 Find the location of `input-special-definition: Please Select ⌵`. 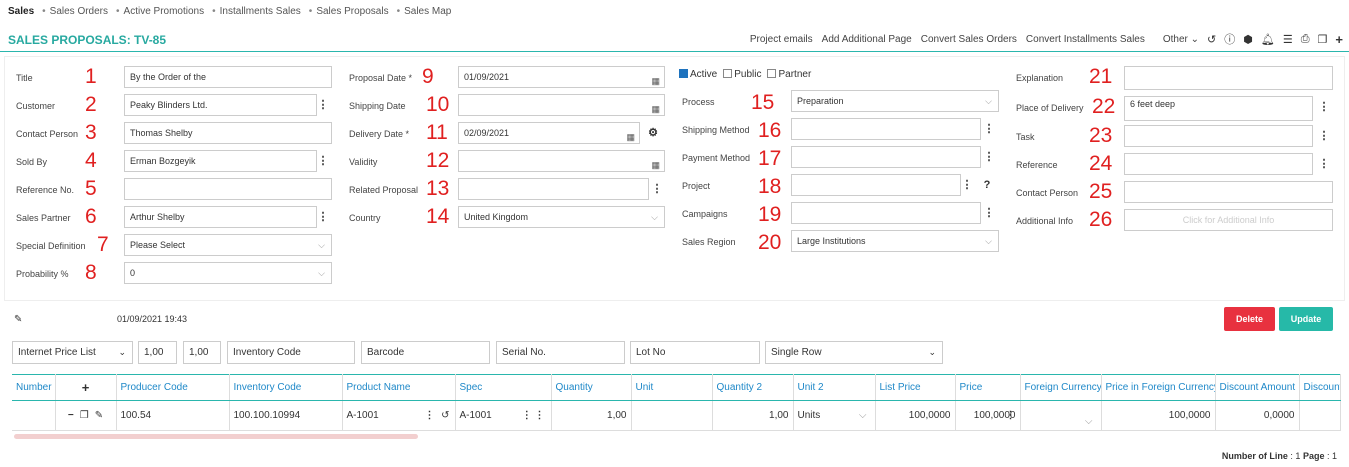

input-special-definition: Please Select ⌵ is located at coordinates (228, 245).